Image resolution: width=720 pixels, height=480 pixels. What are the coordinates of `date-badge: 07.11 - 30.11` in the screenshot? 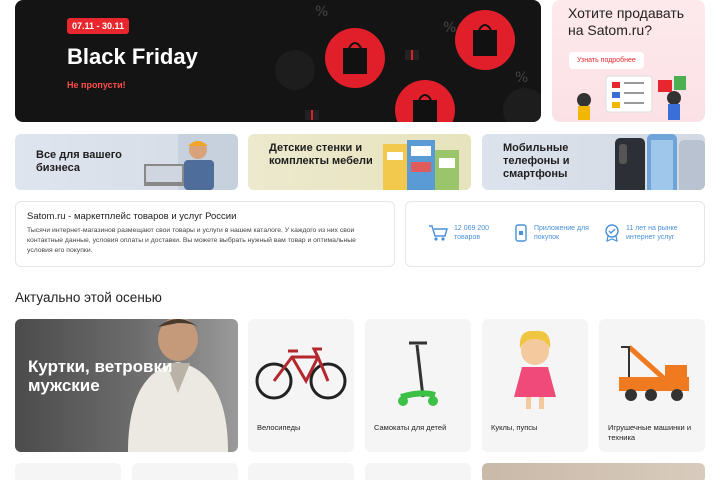 It's located at (98, 26).